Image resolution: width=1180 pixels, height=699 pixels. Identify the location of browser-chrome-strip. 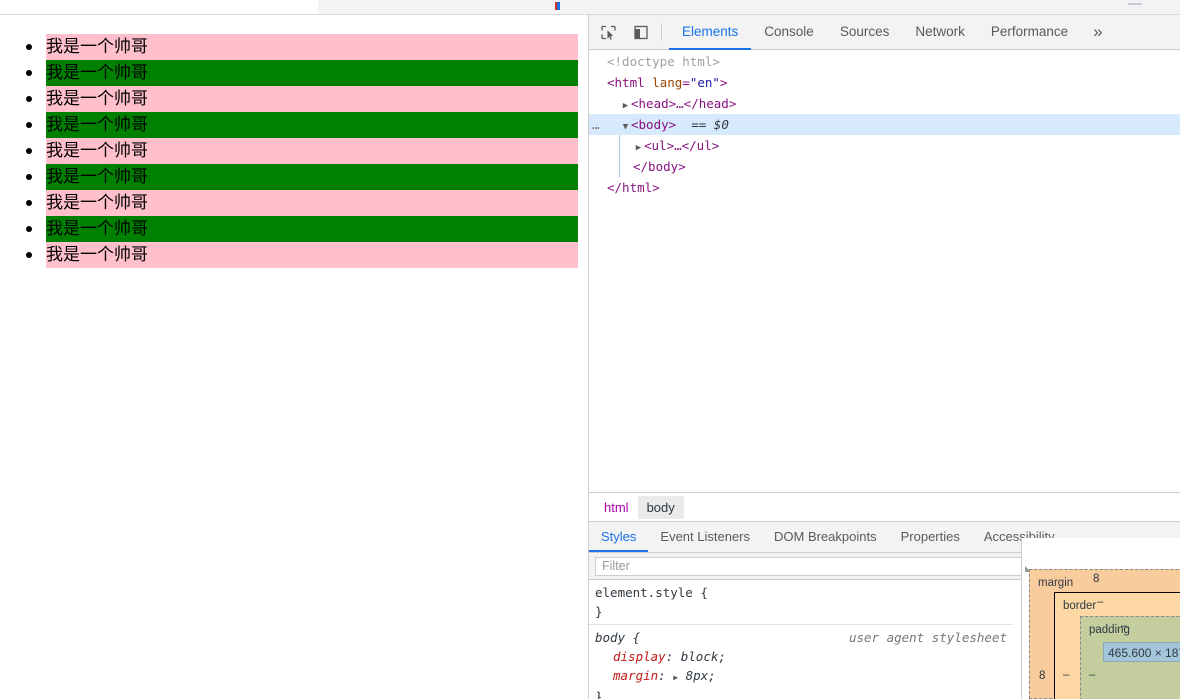
(590, 7).